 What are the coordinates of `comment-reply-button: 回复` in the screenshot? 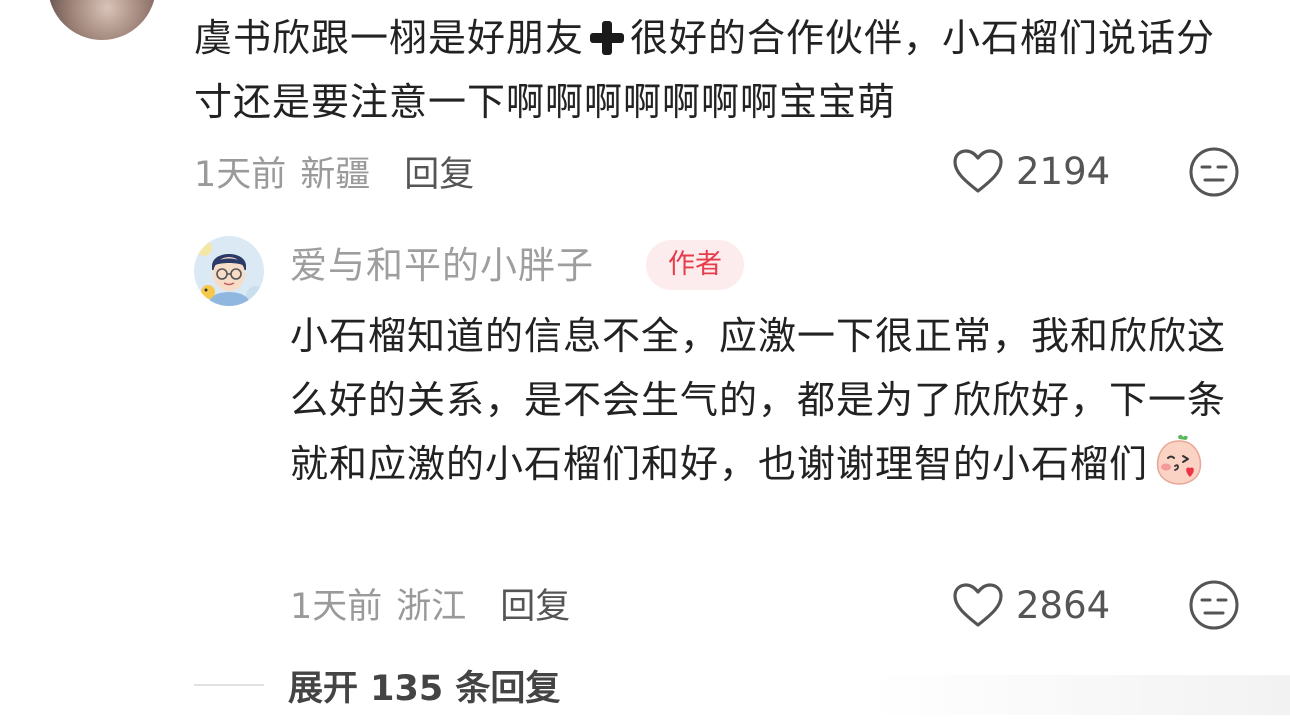 It's located at (439, 171).